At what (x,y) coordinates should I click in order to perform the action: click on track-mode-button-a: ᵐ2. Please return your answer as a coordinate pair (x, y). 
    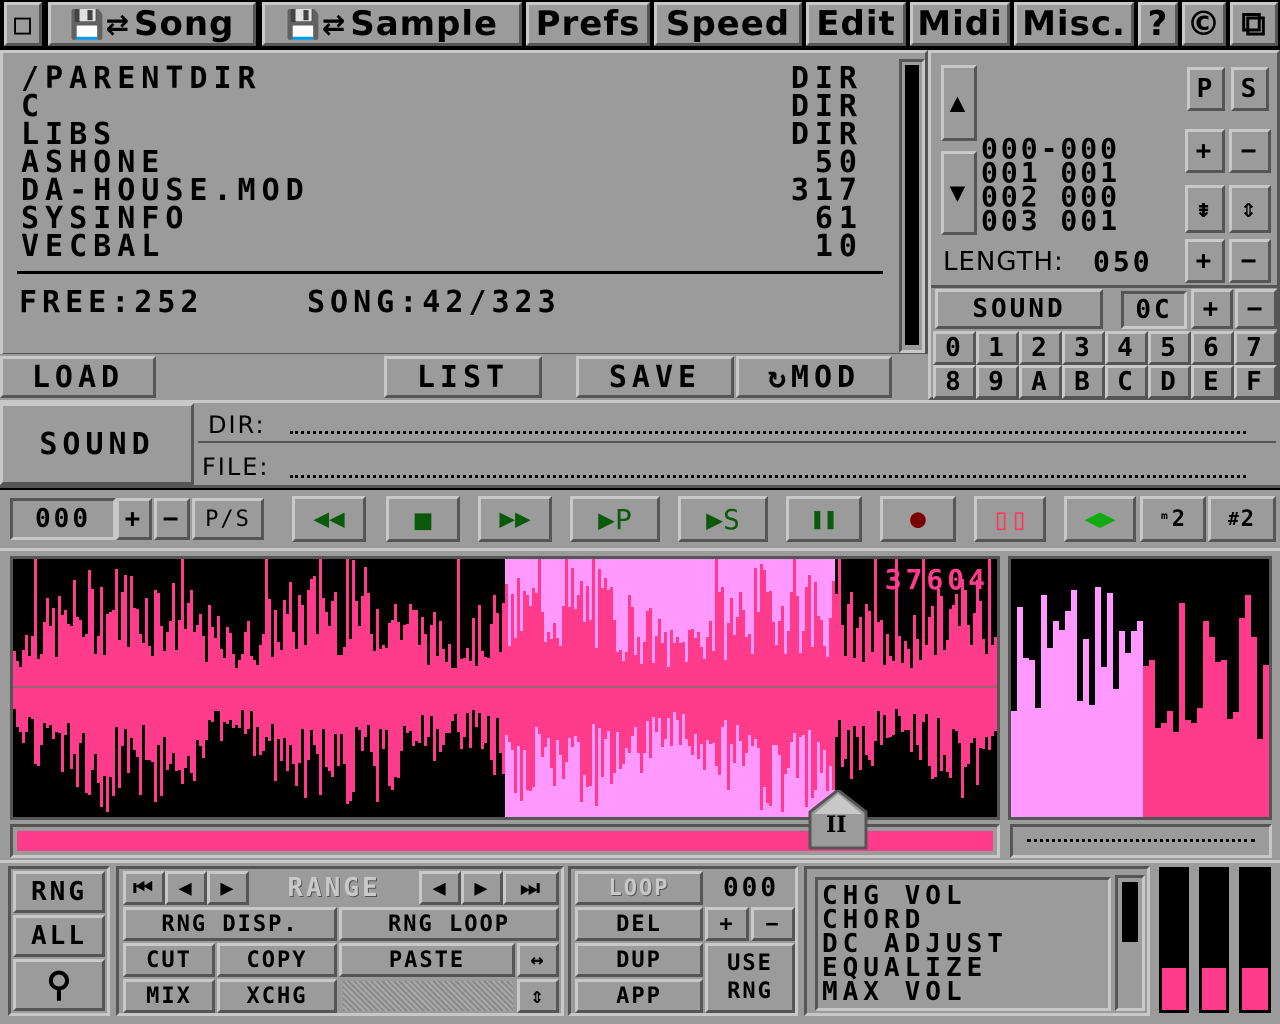
    Looking at the image, I should click on (1173, 519).